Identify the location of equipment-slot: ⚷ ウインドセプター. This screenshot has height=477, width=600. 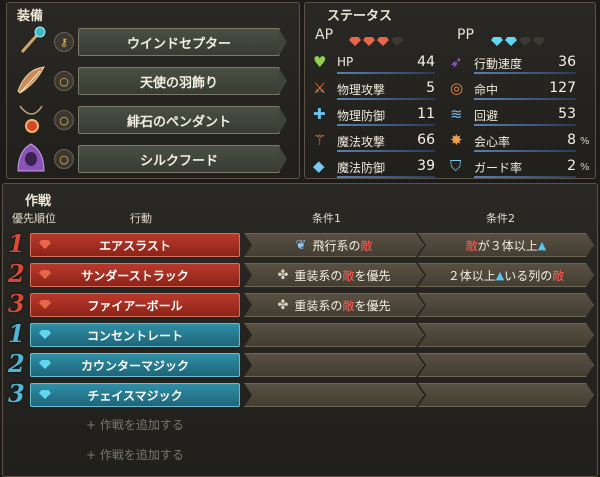
(150, 42).